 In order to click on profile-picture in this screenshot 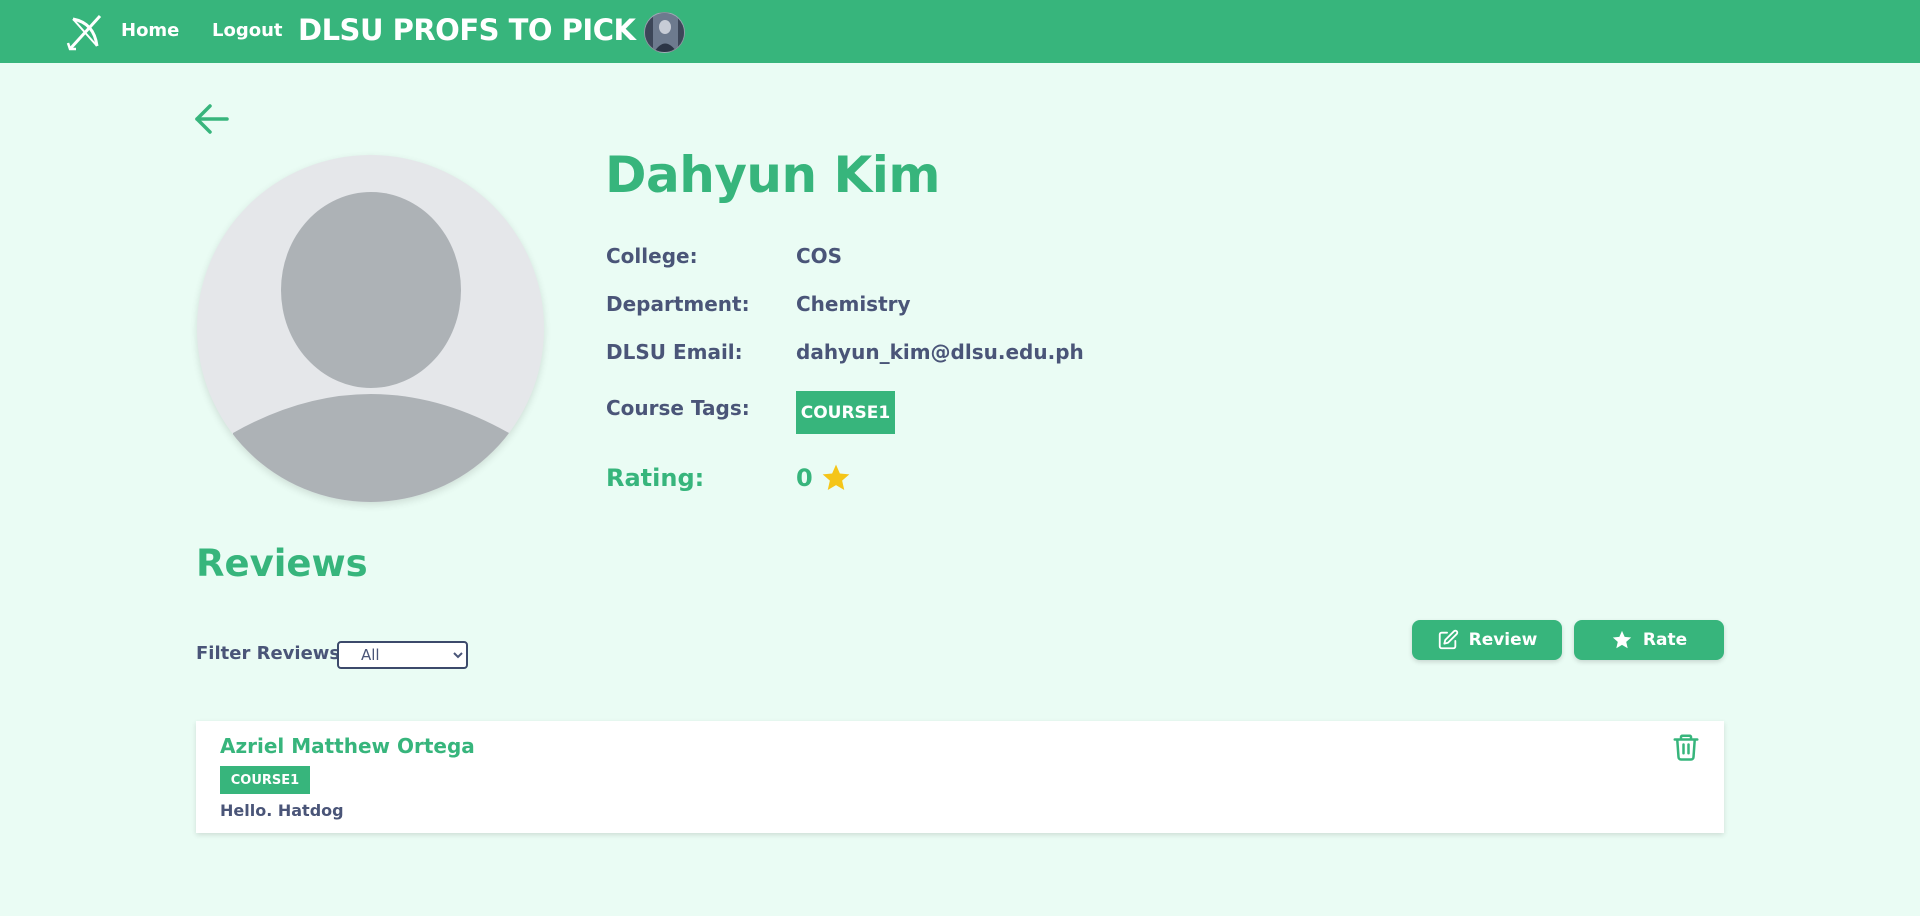, I will do `click(370, 328)`.